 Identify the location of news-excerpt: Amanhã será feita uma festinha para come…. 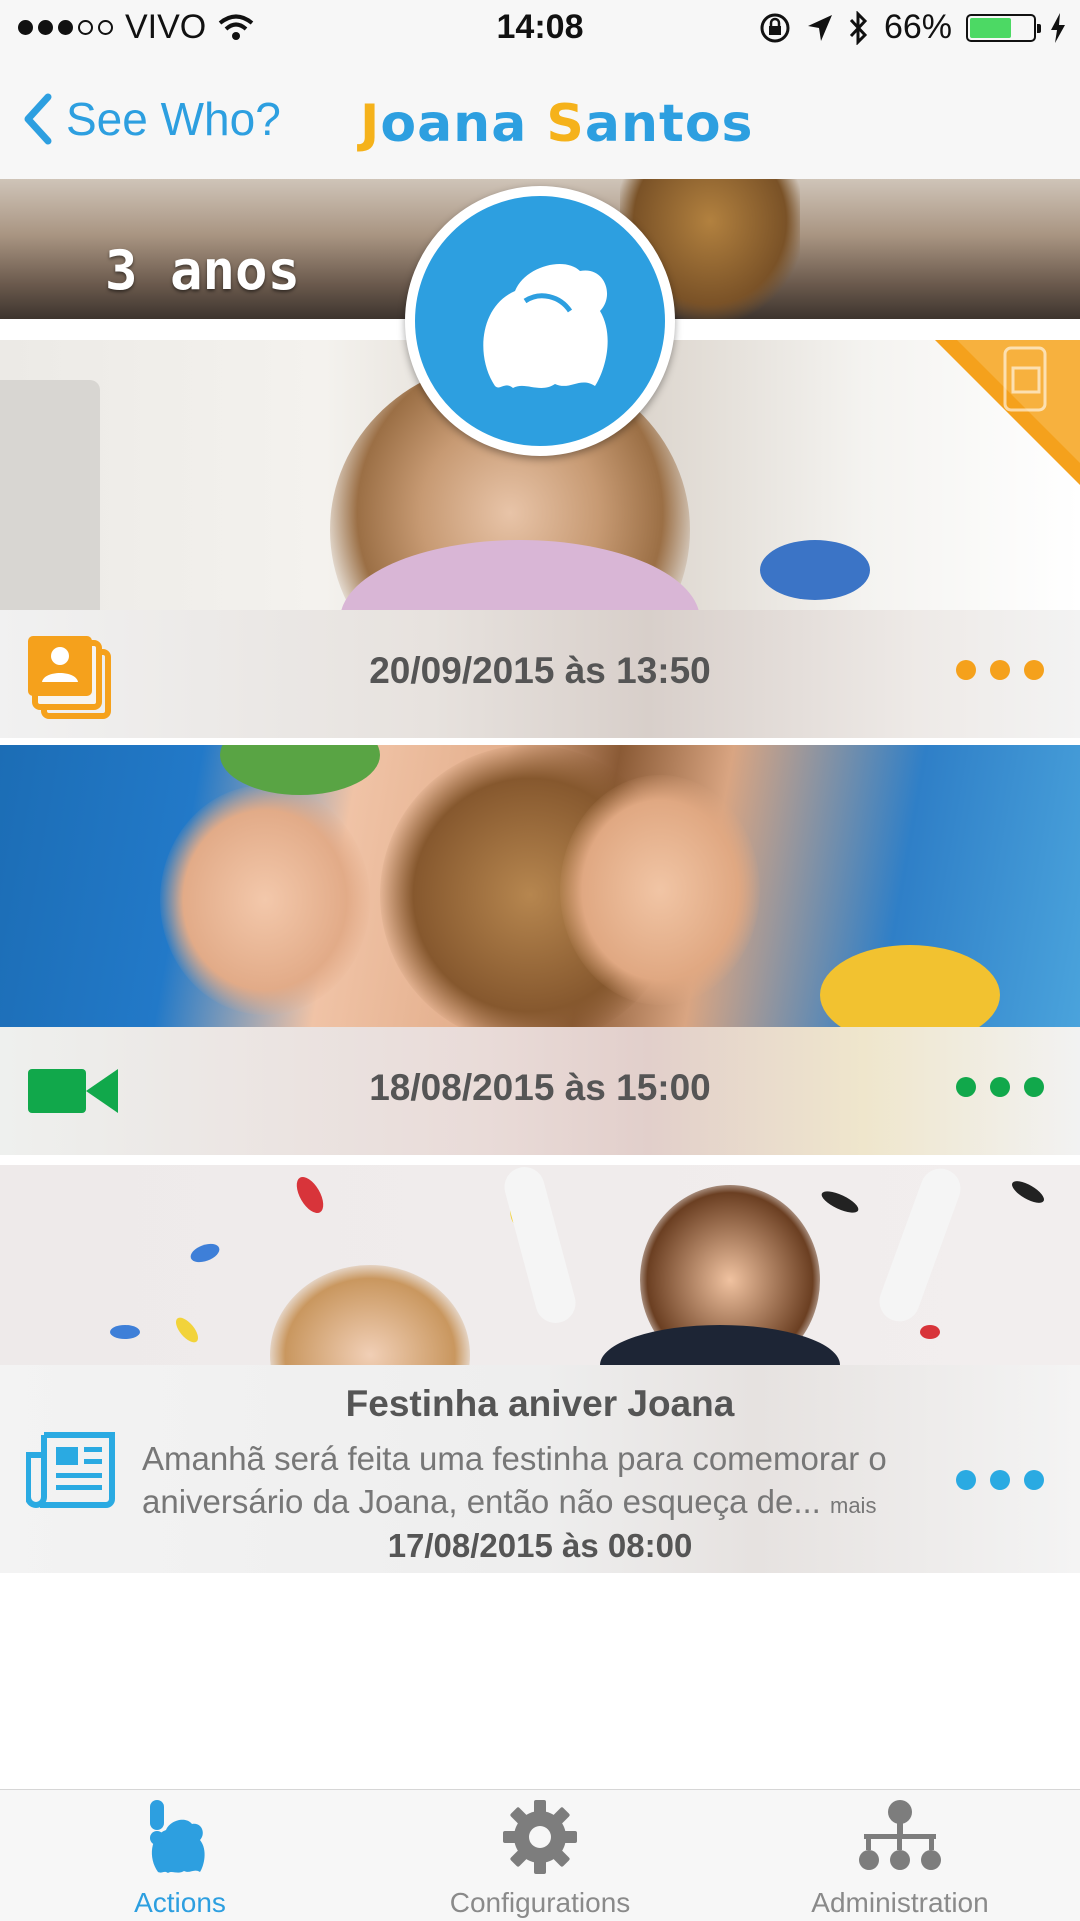
(542, 1482).